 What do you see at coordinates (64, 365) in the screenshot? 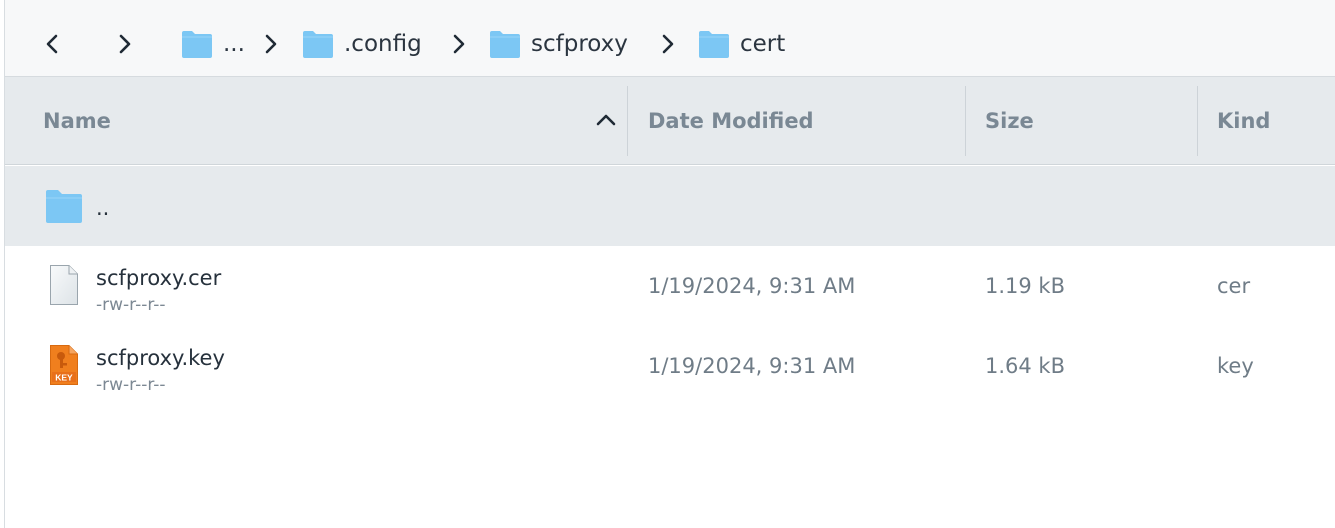
I see `key-file-icon: KEY` at bounding box center [64, 365].